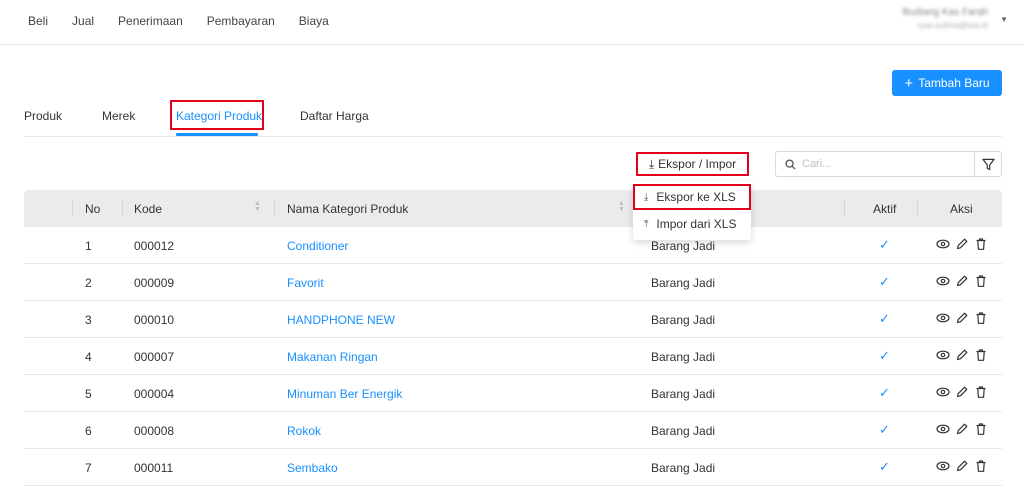 This screenshot has width=1024, height=487. Describe the element at coordinates (344, 394) in the screenshot. I see `row-category-name-link: Minuman Ber Energik` at that location.